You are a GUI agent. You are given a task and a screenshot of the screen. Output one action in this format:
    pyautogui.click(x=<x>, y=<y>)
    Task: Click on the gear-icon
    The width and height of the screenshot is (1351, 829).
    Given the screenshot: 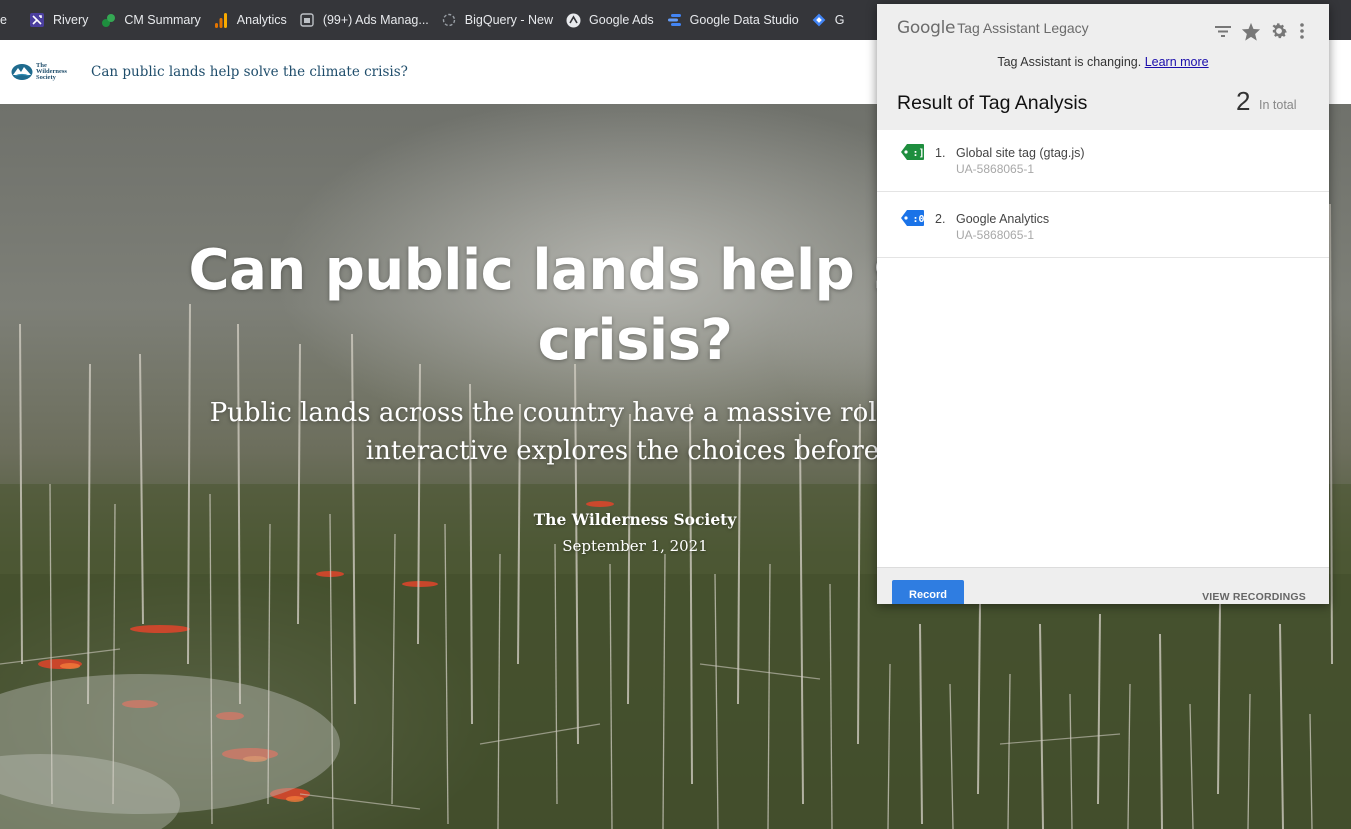 What is the action you would take?
    pyautogui.click(x=1279, y=31)
    